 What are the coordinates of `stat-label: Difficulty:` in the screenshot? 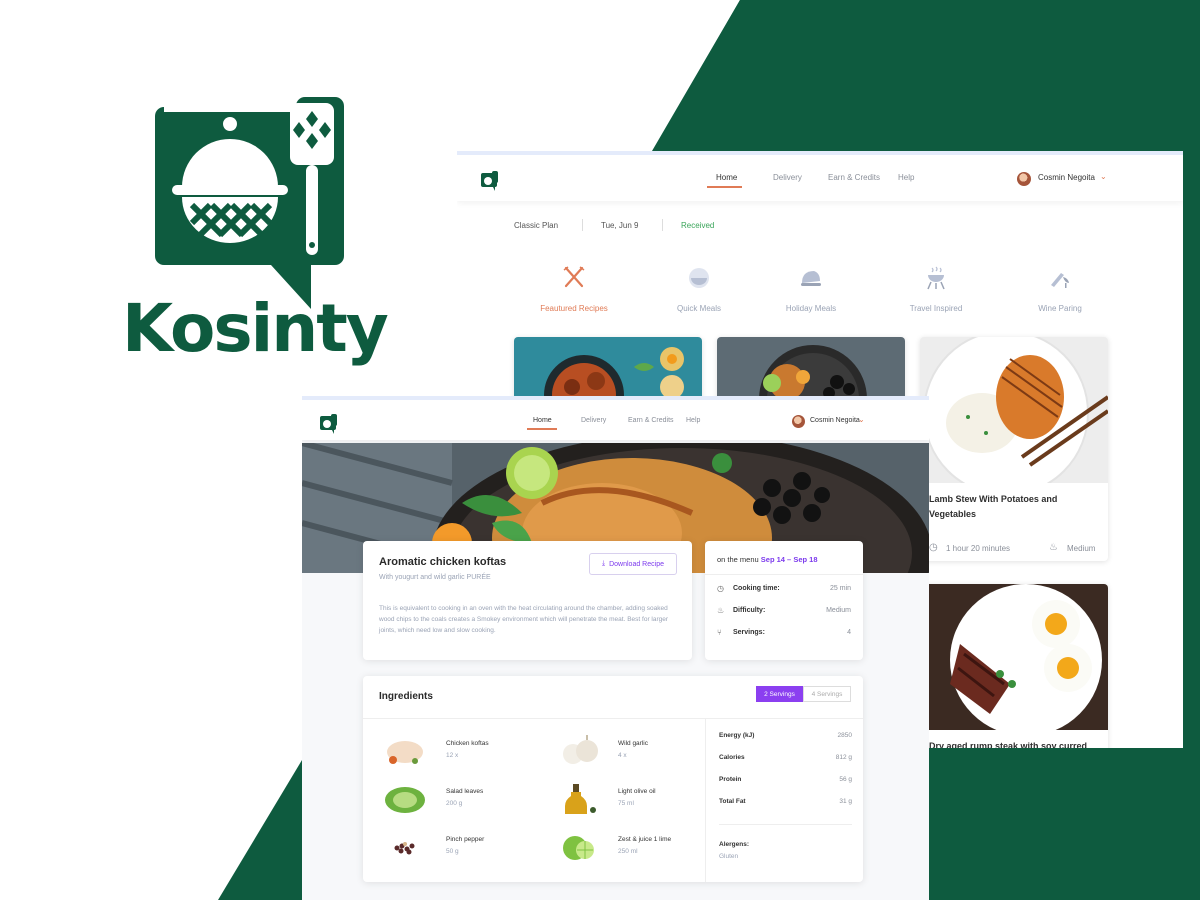 It's located at (749, 610).